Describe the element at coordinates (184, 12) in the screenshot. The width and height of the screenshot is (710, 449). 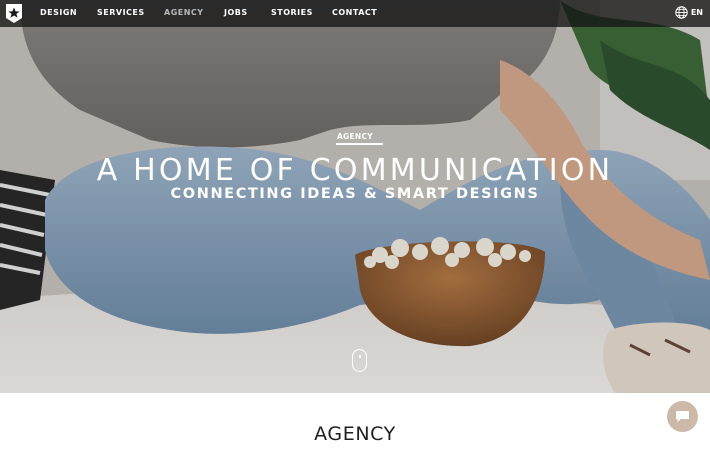
I see `nav-item-agency: AGENCY` at that location.